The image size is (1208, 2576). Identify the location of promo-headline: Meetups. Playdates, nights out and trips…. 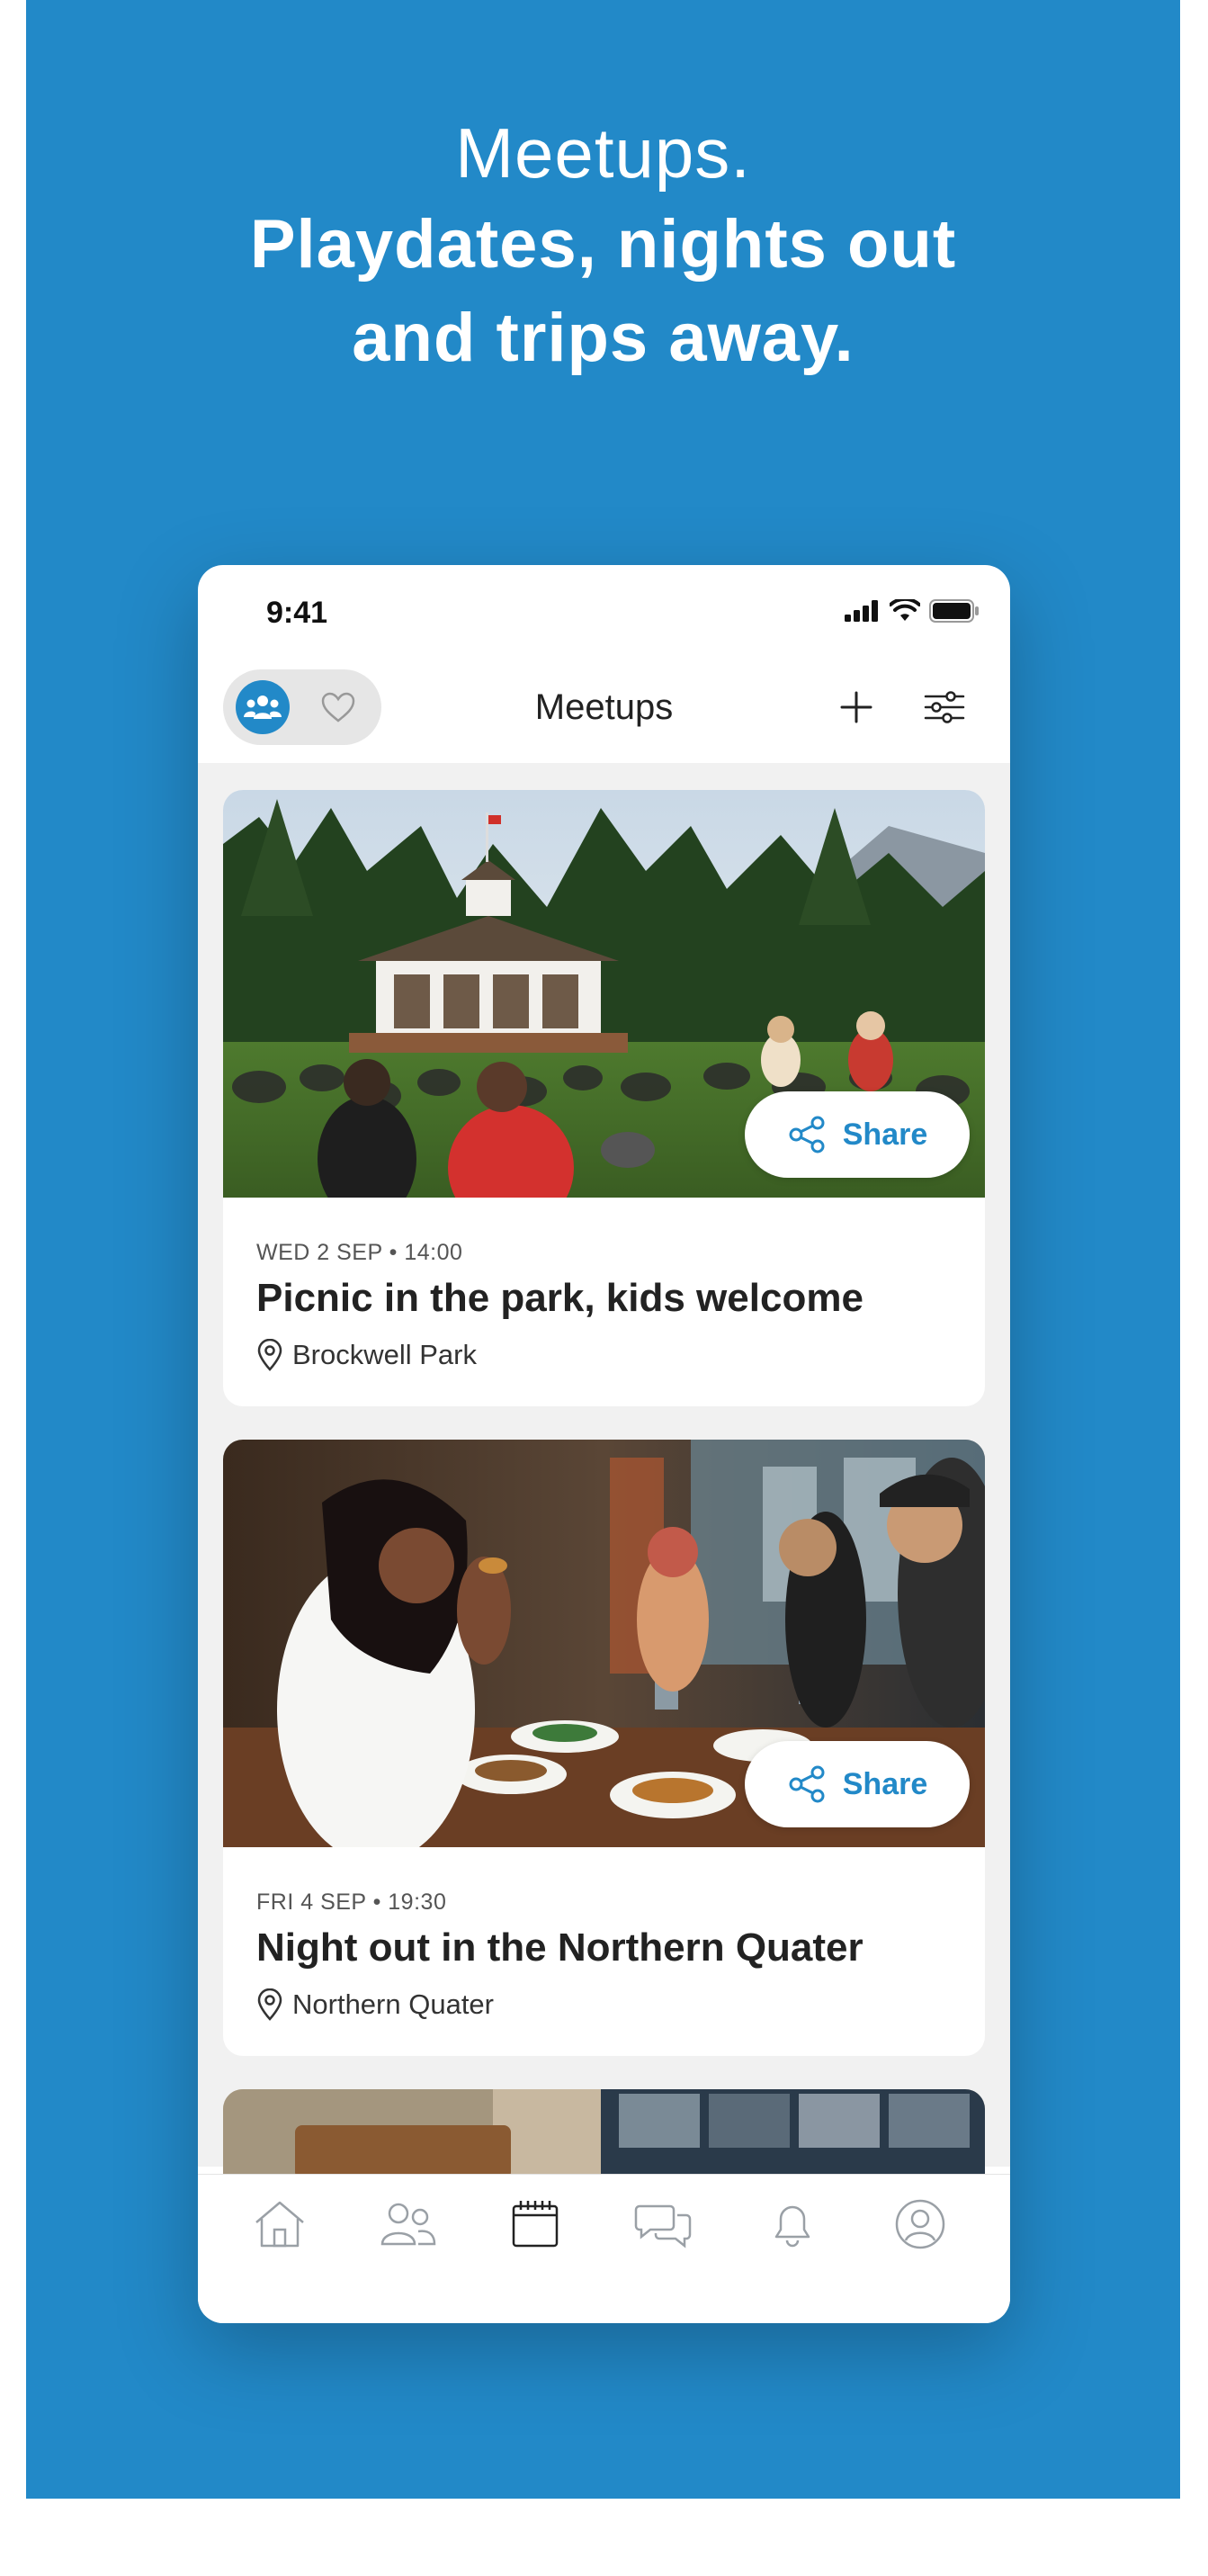
(603, 247).